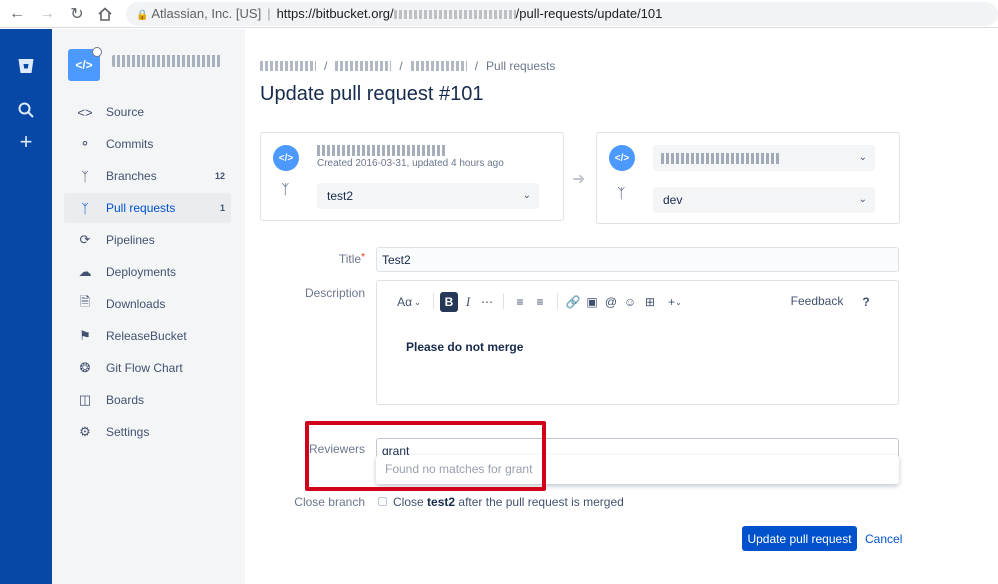  Describe the element at coordinates (26, 110) in the screenshot. I see `search-icon` at that location.